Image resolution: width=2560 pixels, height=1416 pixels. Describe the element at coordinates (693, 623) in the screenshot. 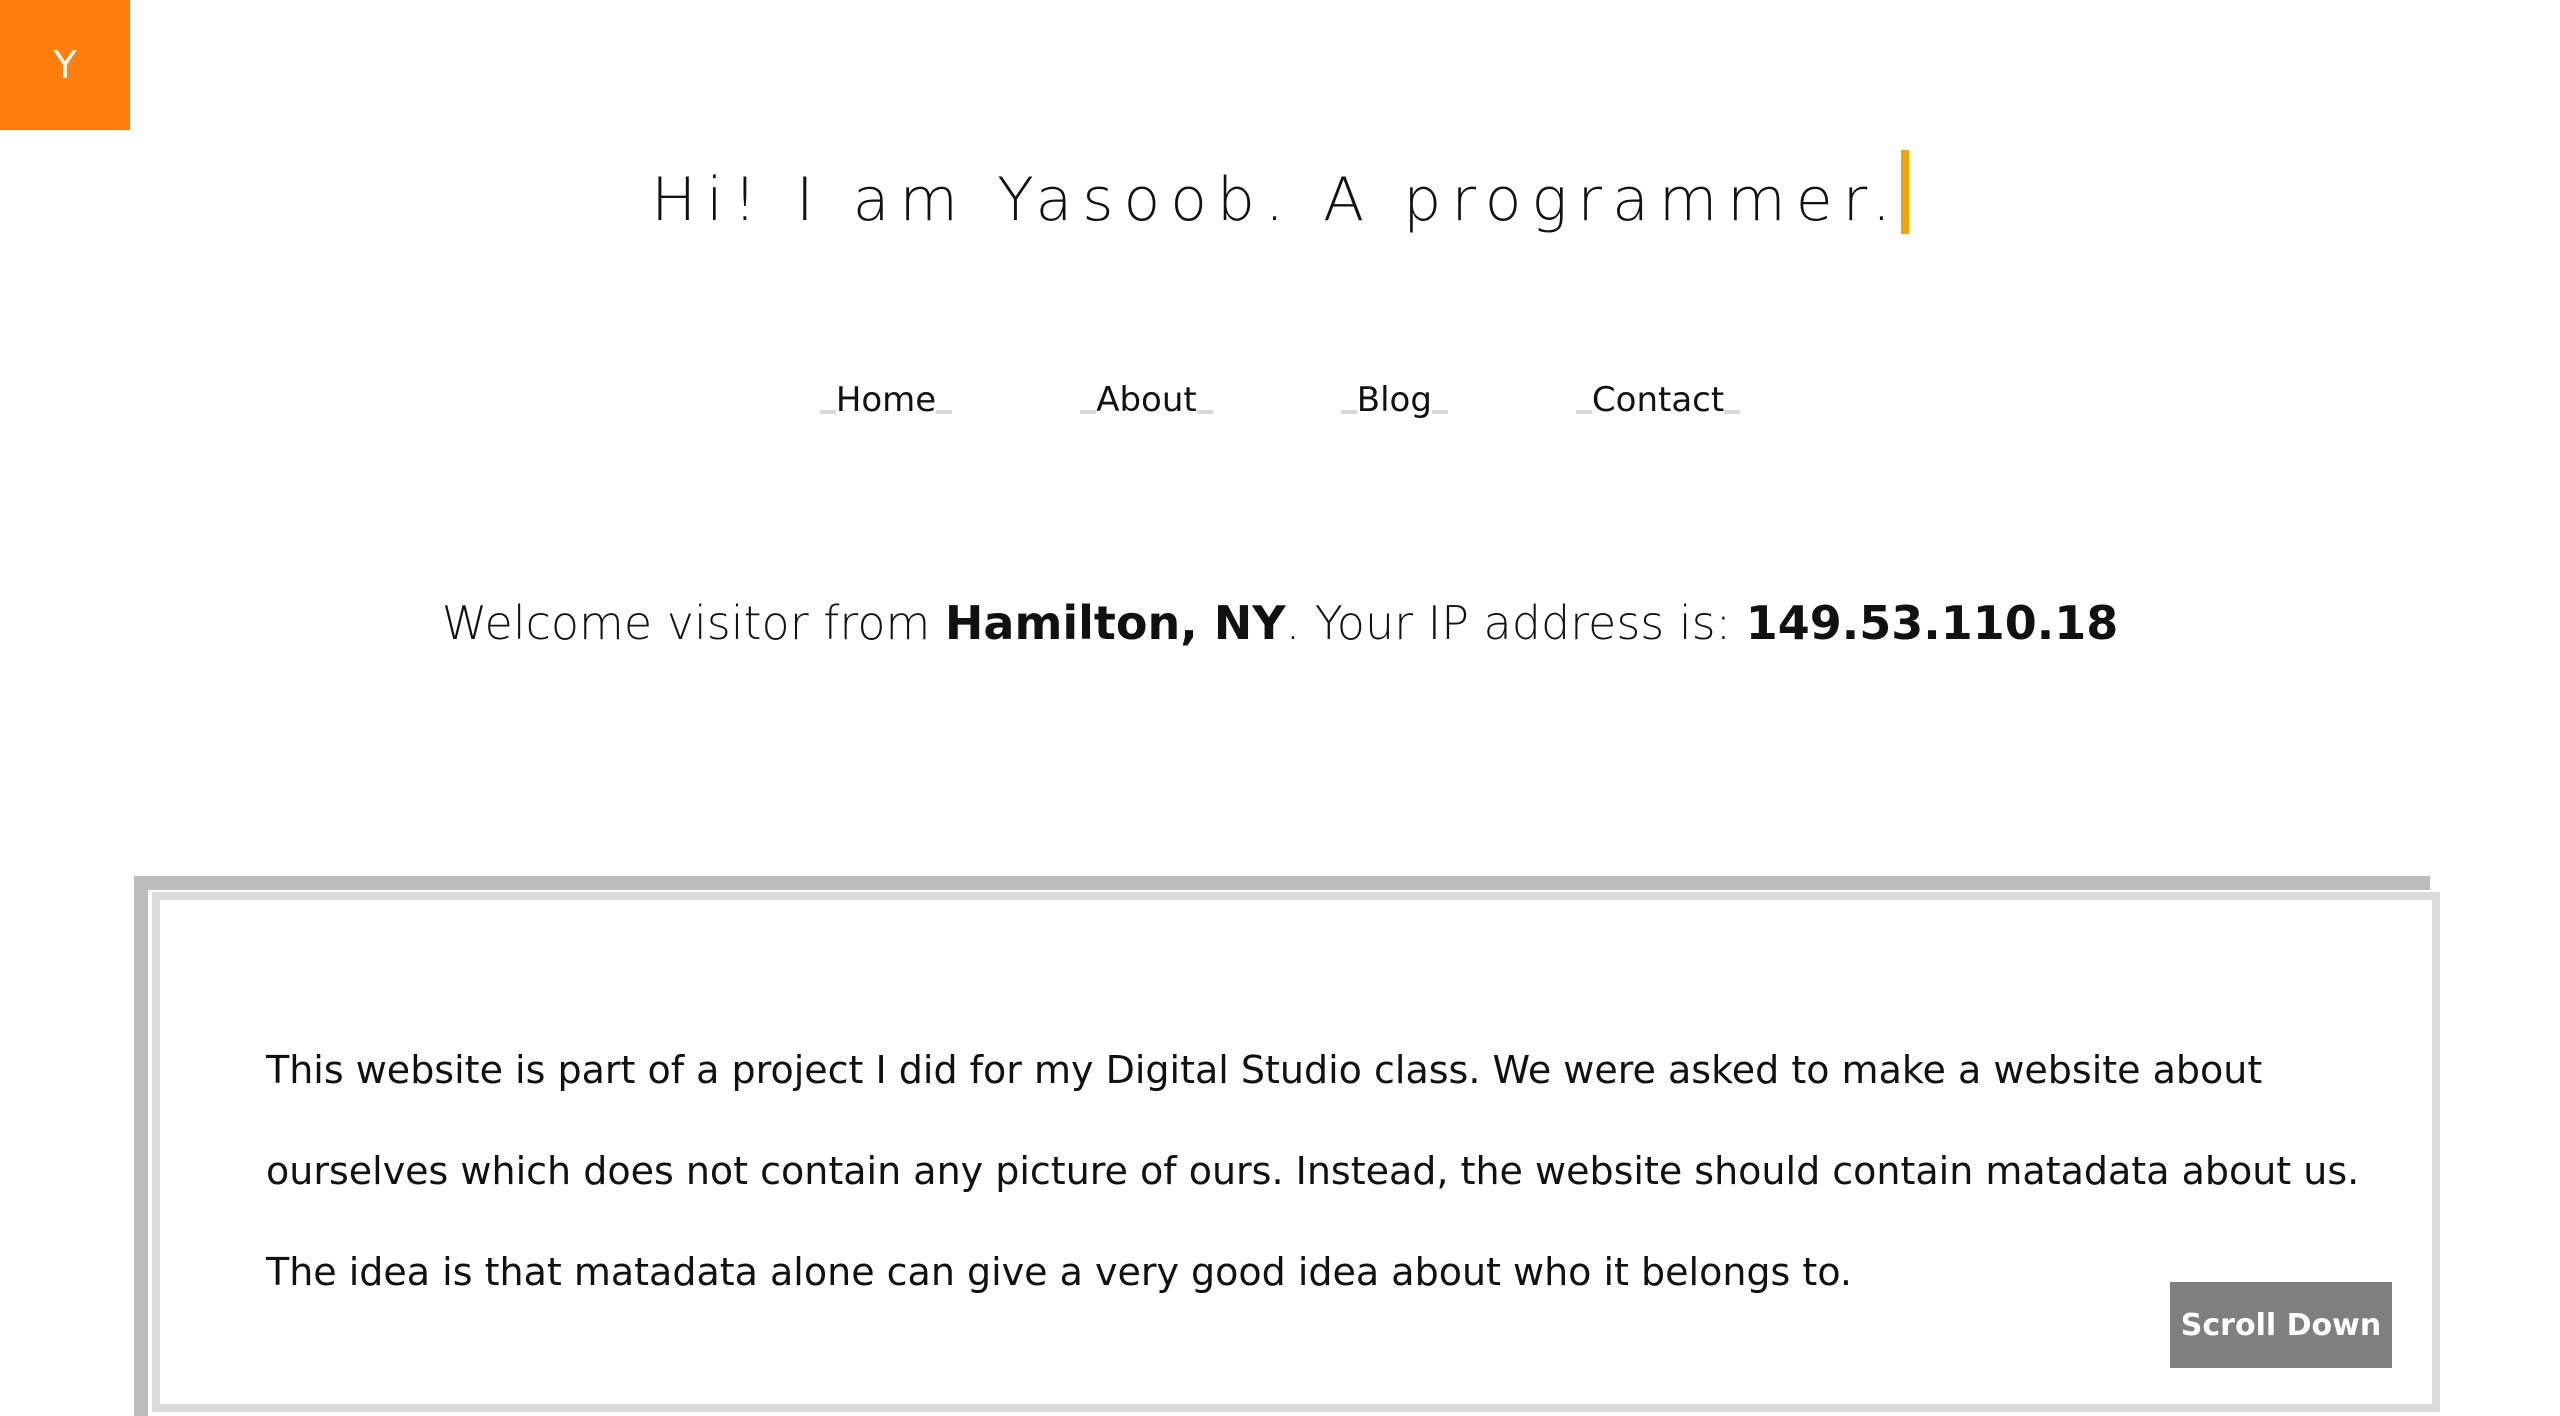

I see `welcome-prefix: Welcome visitor from` at that location.